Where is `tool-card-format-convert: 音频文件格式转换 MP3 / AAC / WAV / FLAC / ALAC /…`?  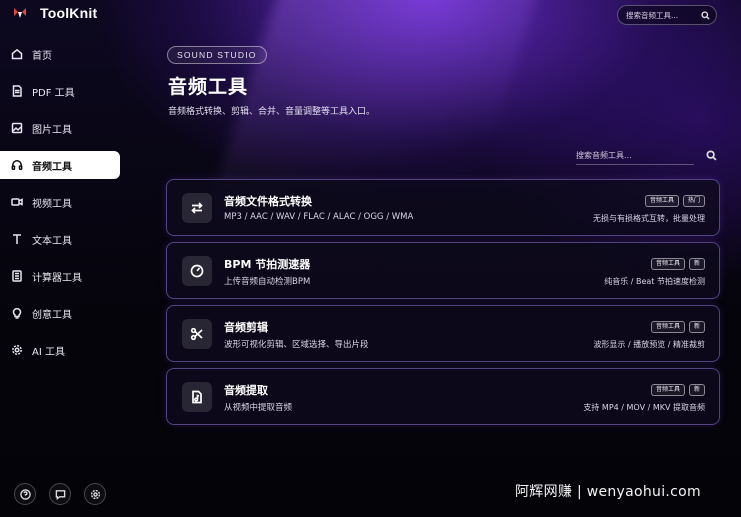 tool-card-format-convert: 音频文件格式转换 MP3 / AAC / WAV / FLAC / ALAC /… is located at coordinates (443, 207).